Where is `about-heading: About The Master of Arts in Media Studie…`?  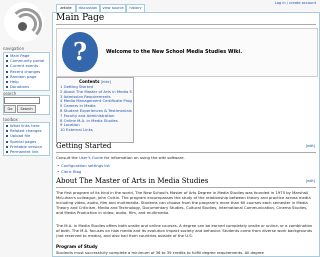 about-heading: About The Master of Arts in Media Studie… is located at coordinates (132, 181).